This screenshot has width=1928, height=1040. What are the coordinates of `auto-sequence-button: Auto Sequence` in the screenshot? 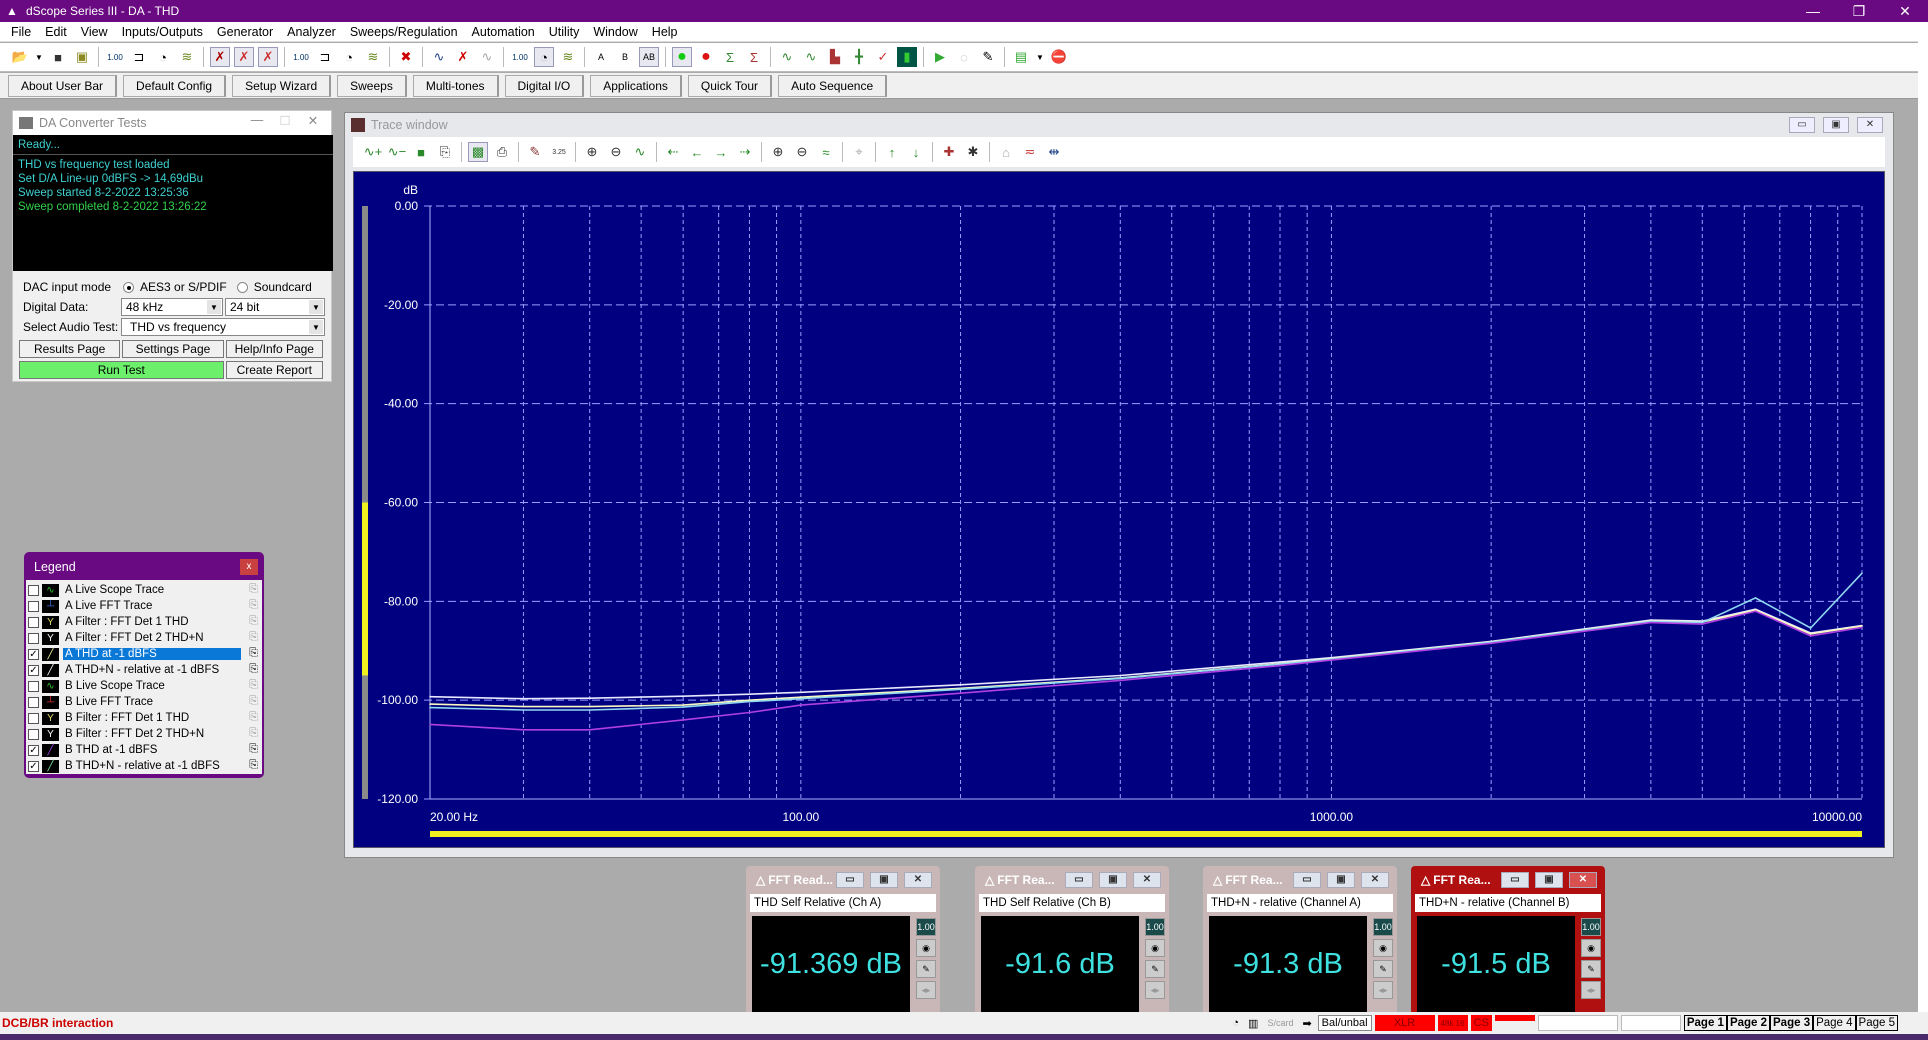 It's located at (833, 85).